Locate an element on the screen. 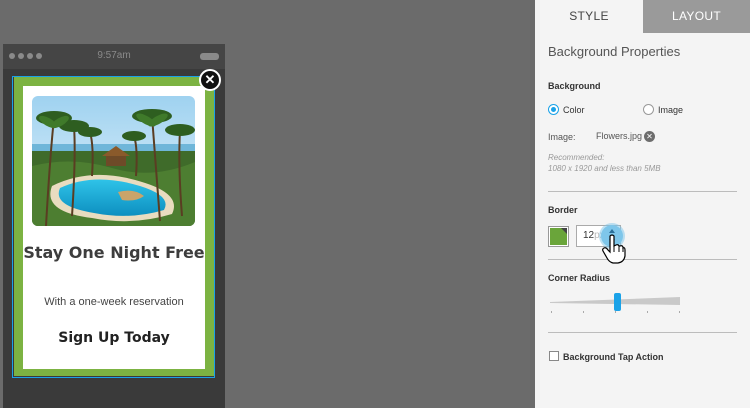 This screenshot has height=408, width=750. image-radio is located at coordinates (648, 109).